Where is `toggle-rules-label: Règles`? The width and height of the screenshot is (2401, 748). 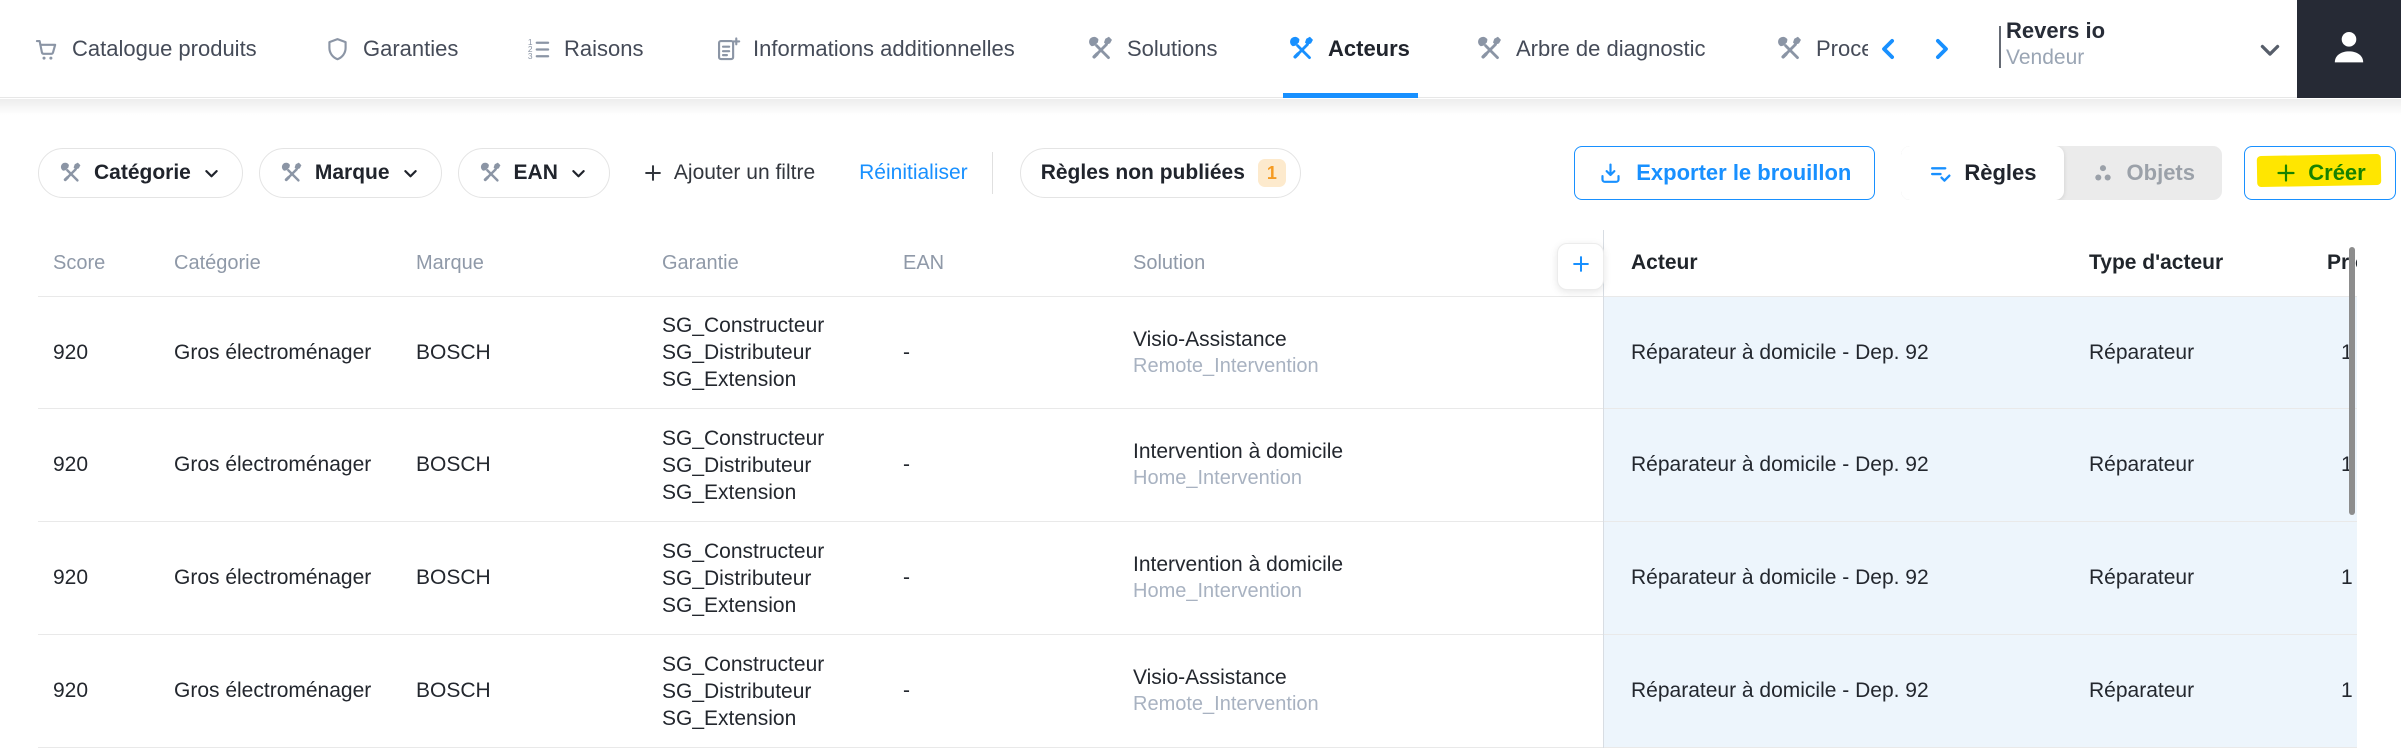 toggle-rules-label: Règles is located at coordinates (2000, 172).